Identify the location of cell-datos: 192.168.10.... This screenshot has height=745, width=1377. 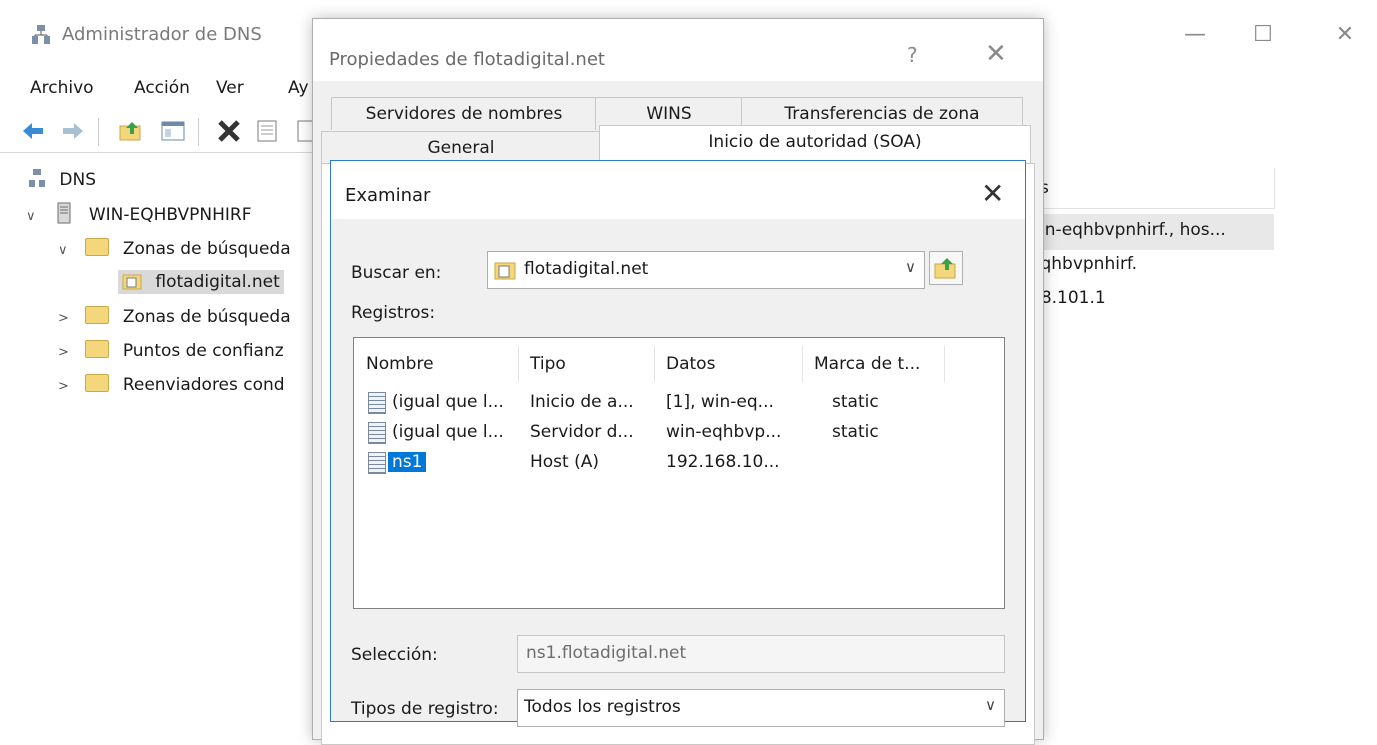
(723, 462).